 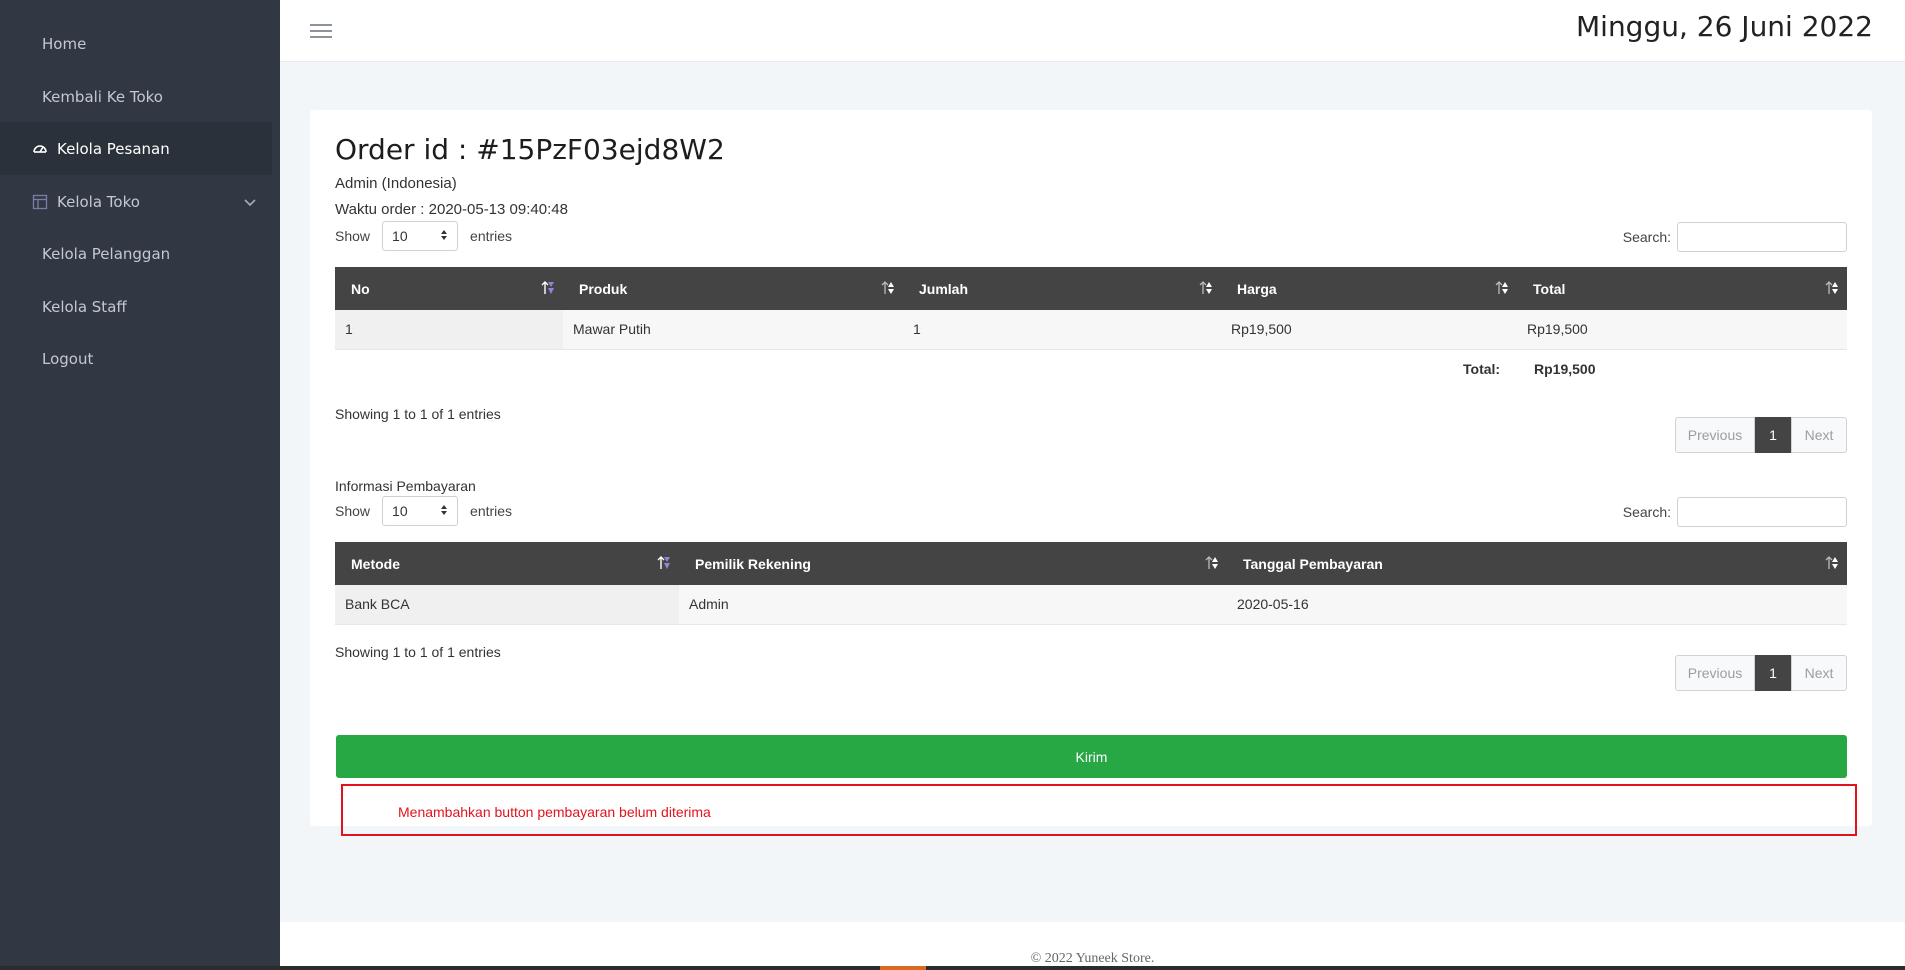 What do you see at coordinates (98, 201) in the screenshot?
I see `sidebar-item-label: Kelola Toko` at bounding box center [98, 201].